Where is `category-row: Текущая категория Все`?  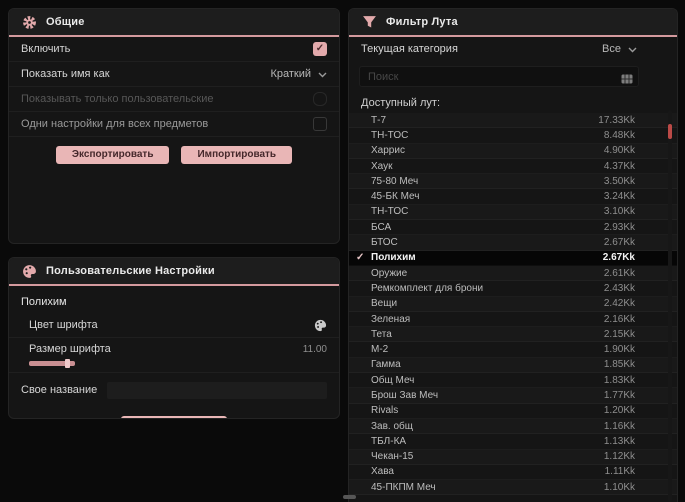
category-row: Текущая категория Все is located at coordinates (513, 49).